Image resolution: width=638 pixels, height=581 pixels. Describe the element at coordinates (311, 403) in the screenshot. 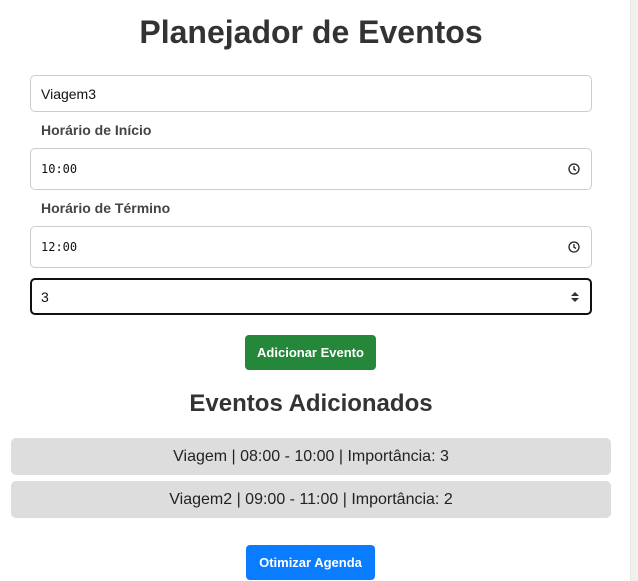

I see `events-title: Eventos Adicionados` at that location.